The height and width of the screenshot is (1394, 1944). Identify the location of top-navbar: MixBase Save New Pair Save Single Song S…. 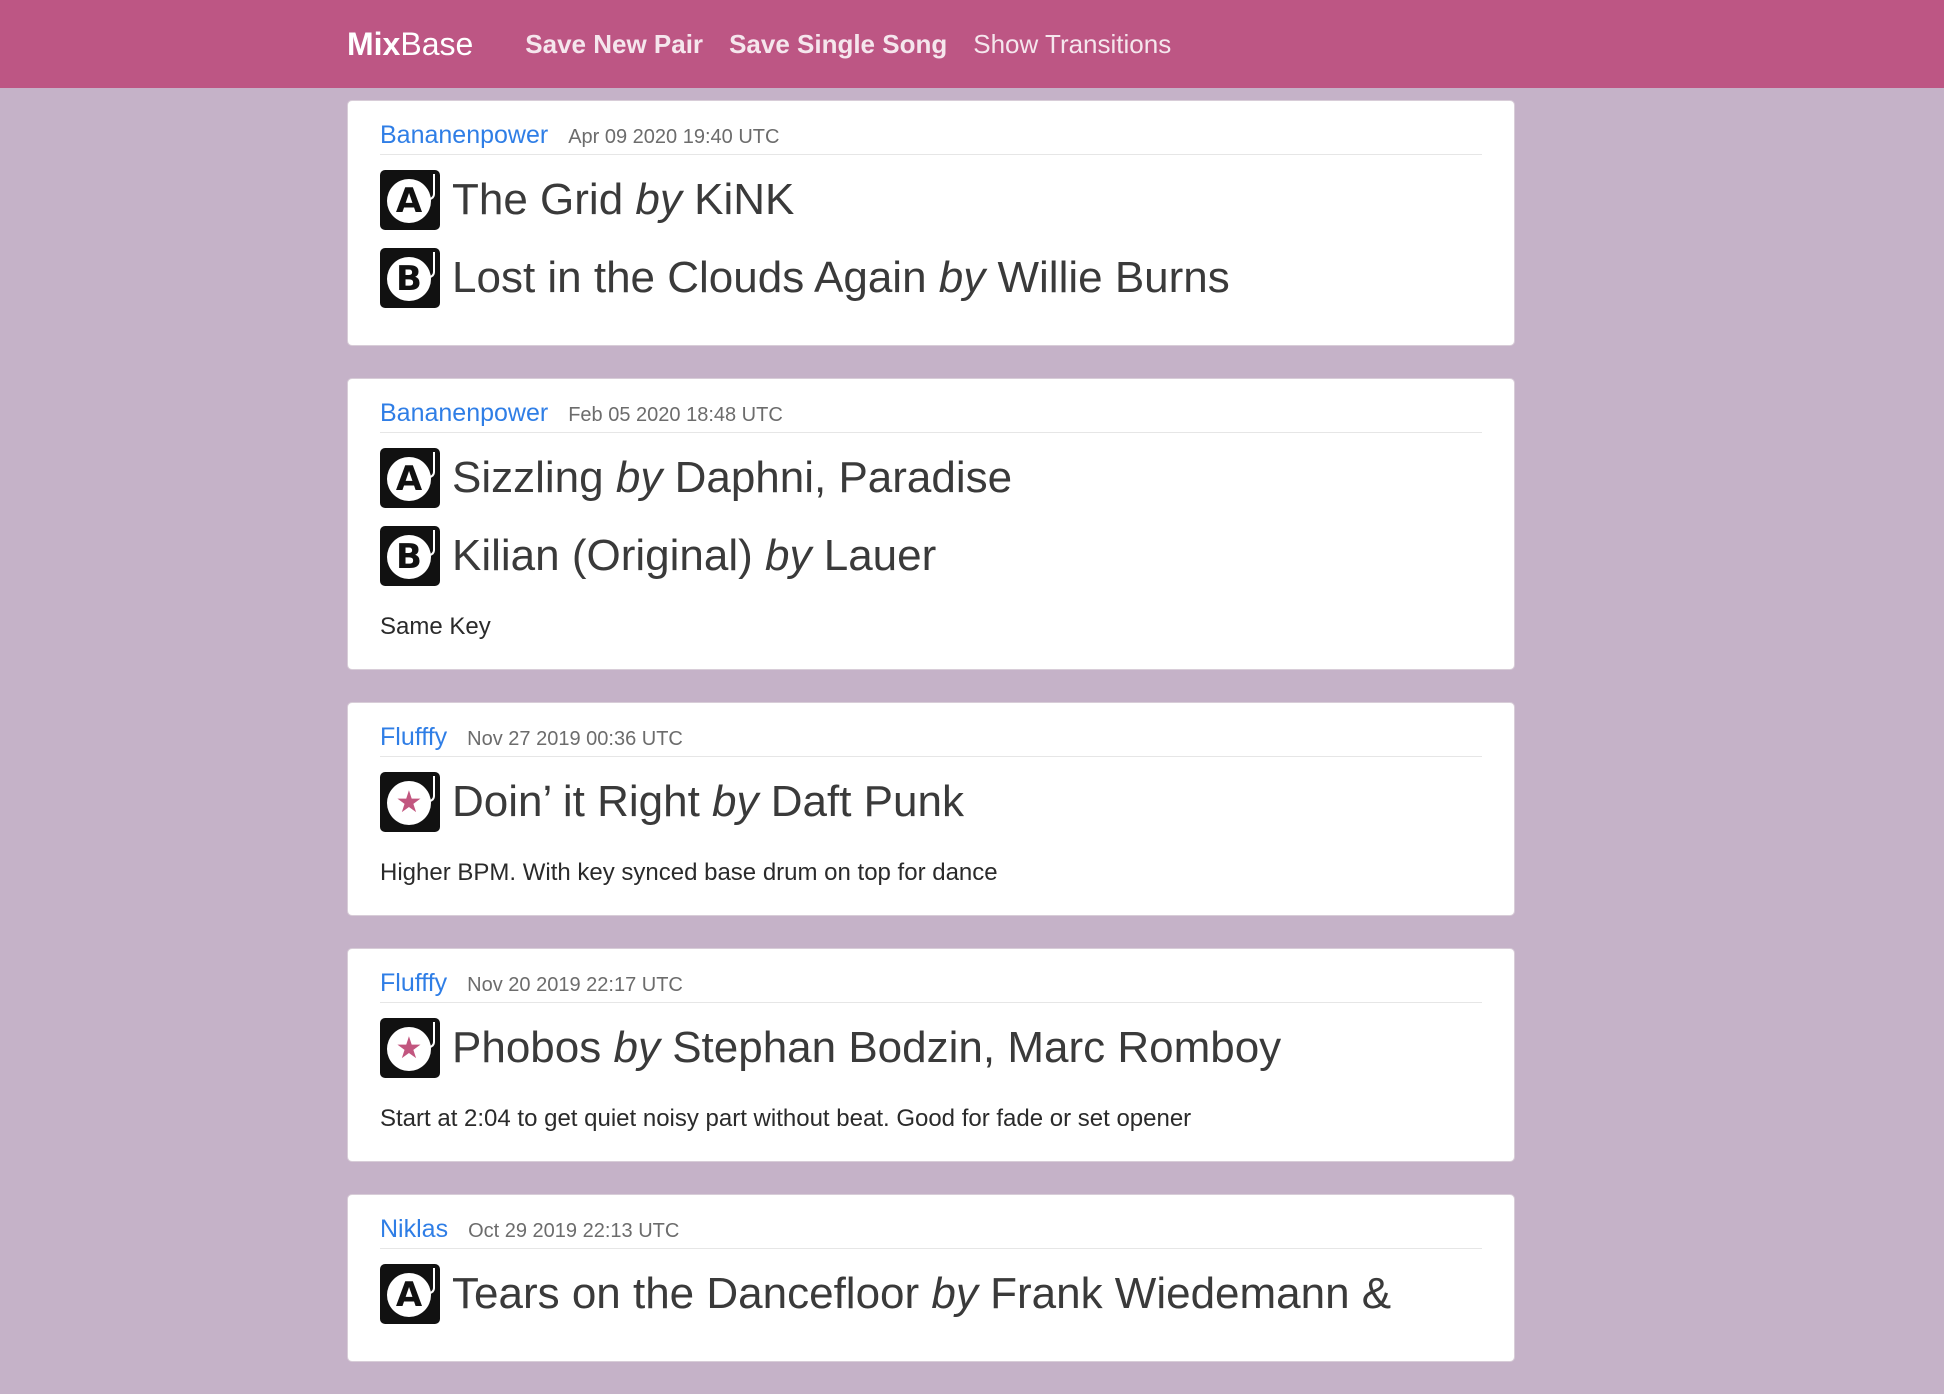
(972, 44).